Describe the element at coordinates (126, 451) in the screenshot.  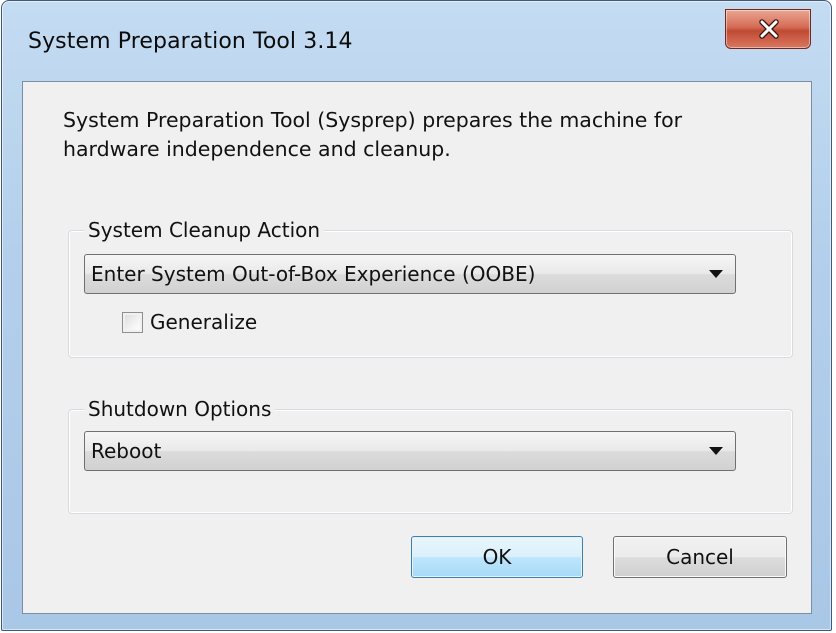
I see `shutdown-options-value: Reboot` at that location.